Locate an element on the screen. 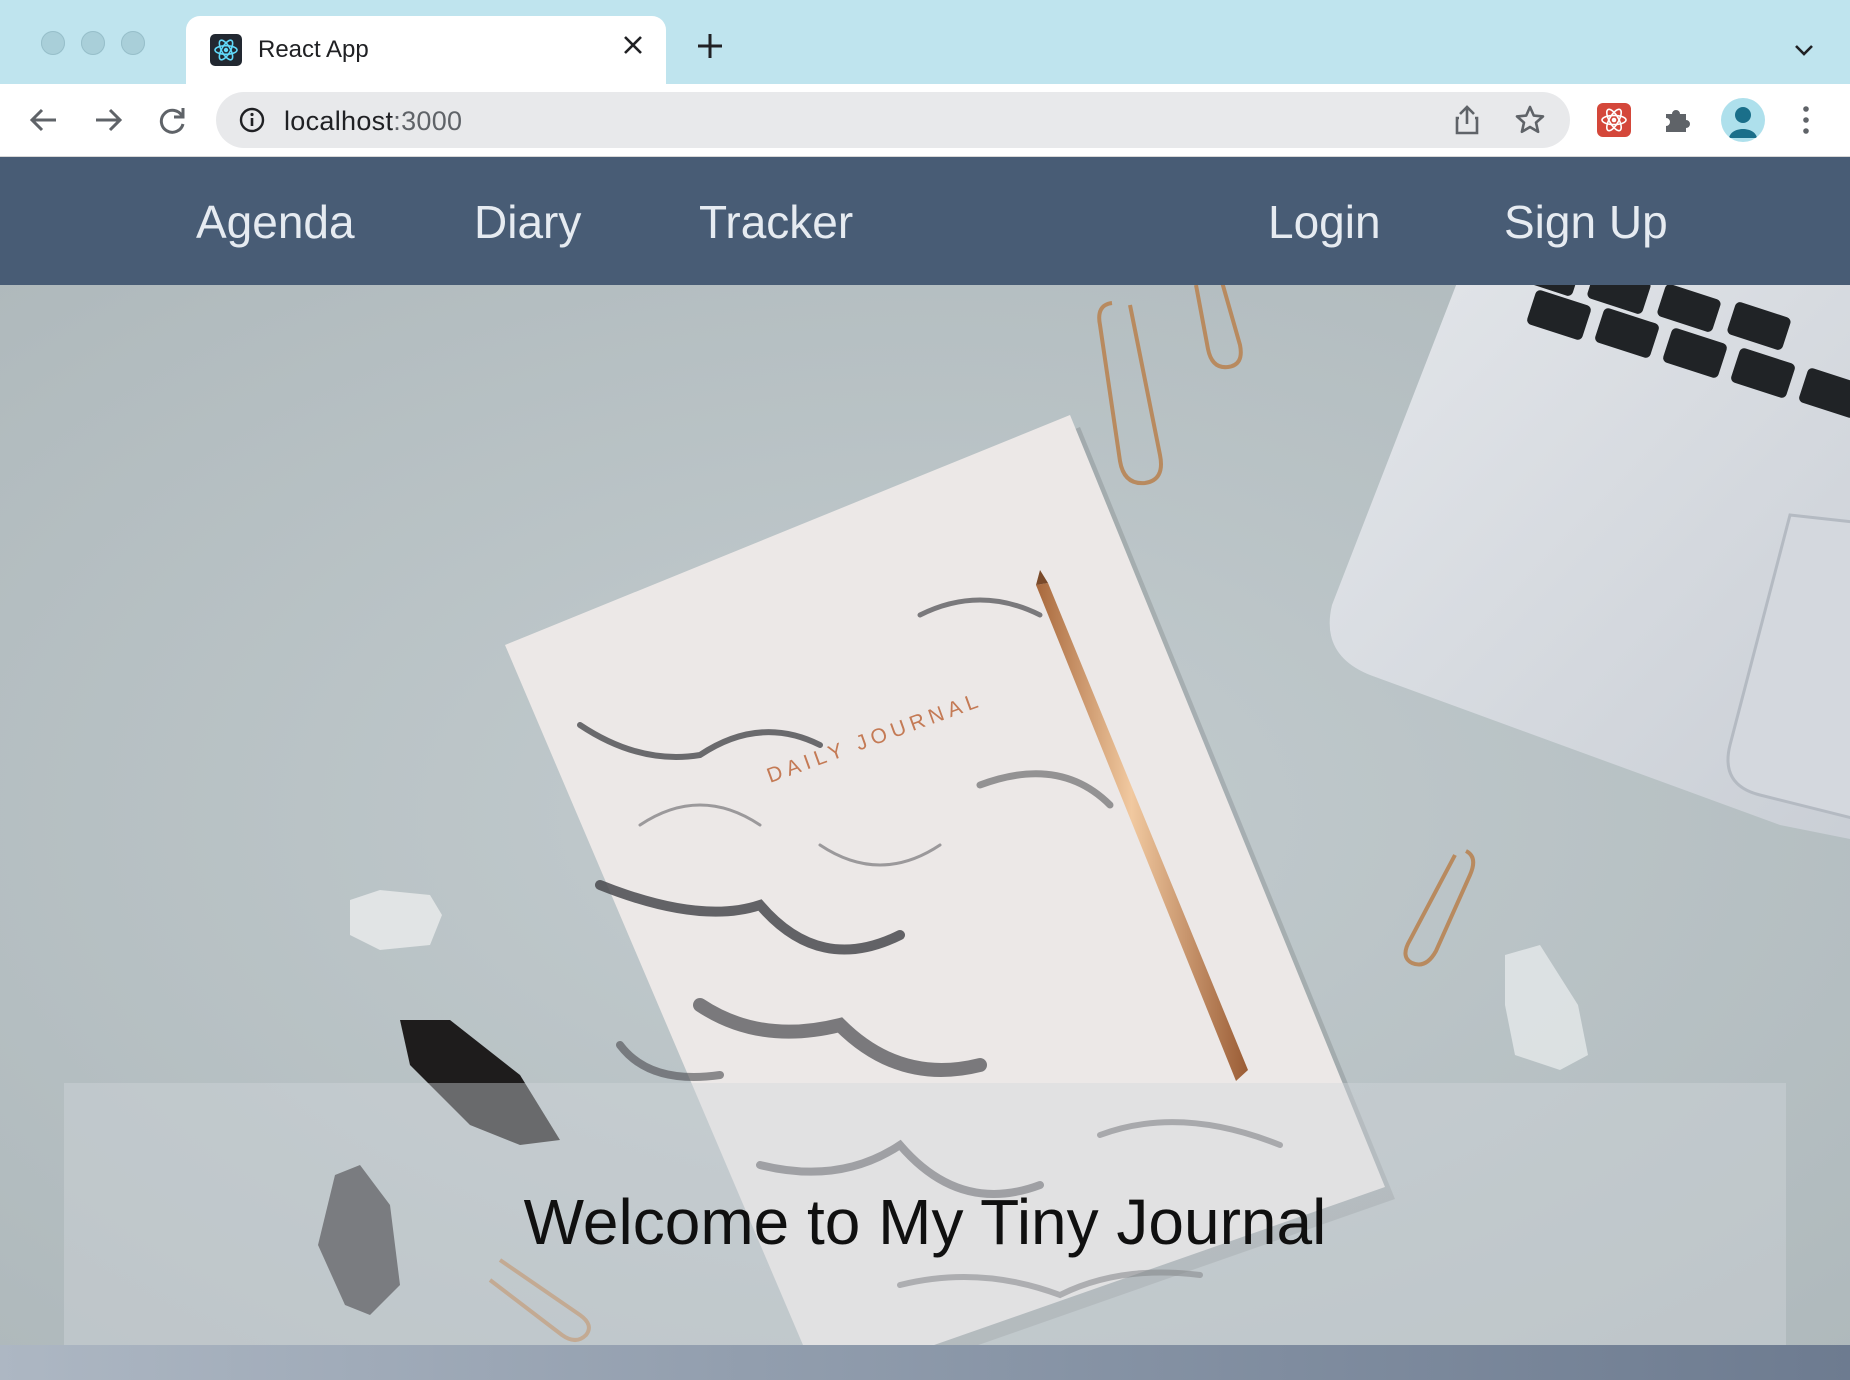 The height and width of the screenshot is (1380, 1850). url-text: localhost:3000 is located at coordinates (373, 121).